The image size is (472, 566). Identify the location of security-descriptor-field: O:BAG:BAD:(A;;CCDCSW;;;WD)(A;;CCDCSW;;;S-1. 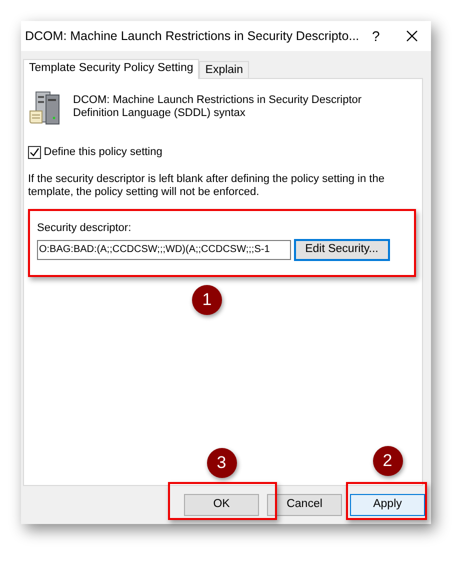
(164, 250).